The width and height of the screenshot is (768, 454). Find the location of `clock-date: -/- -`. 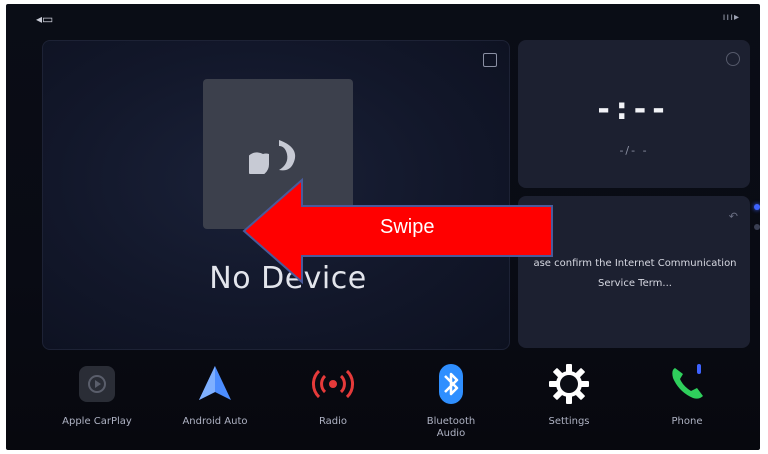

clock-date: -/- - is located at coordinates (634, 150).